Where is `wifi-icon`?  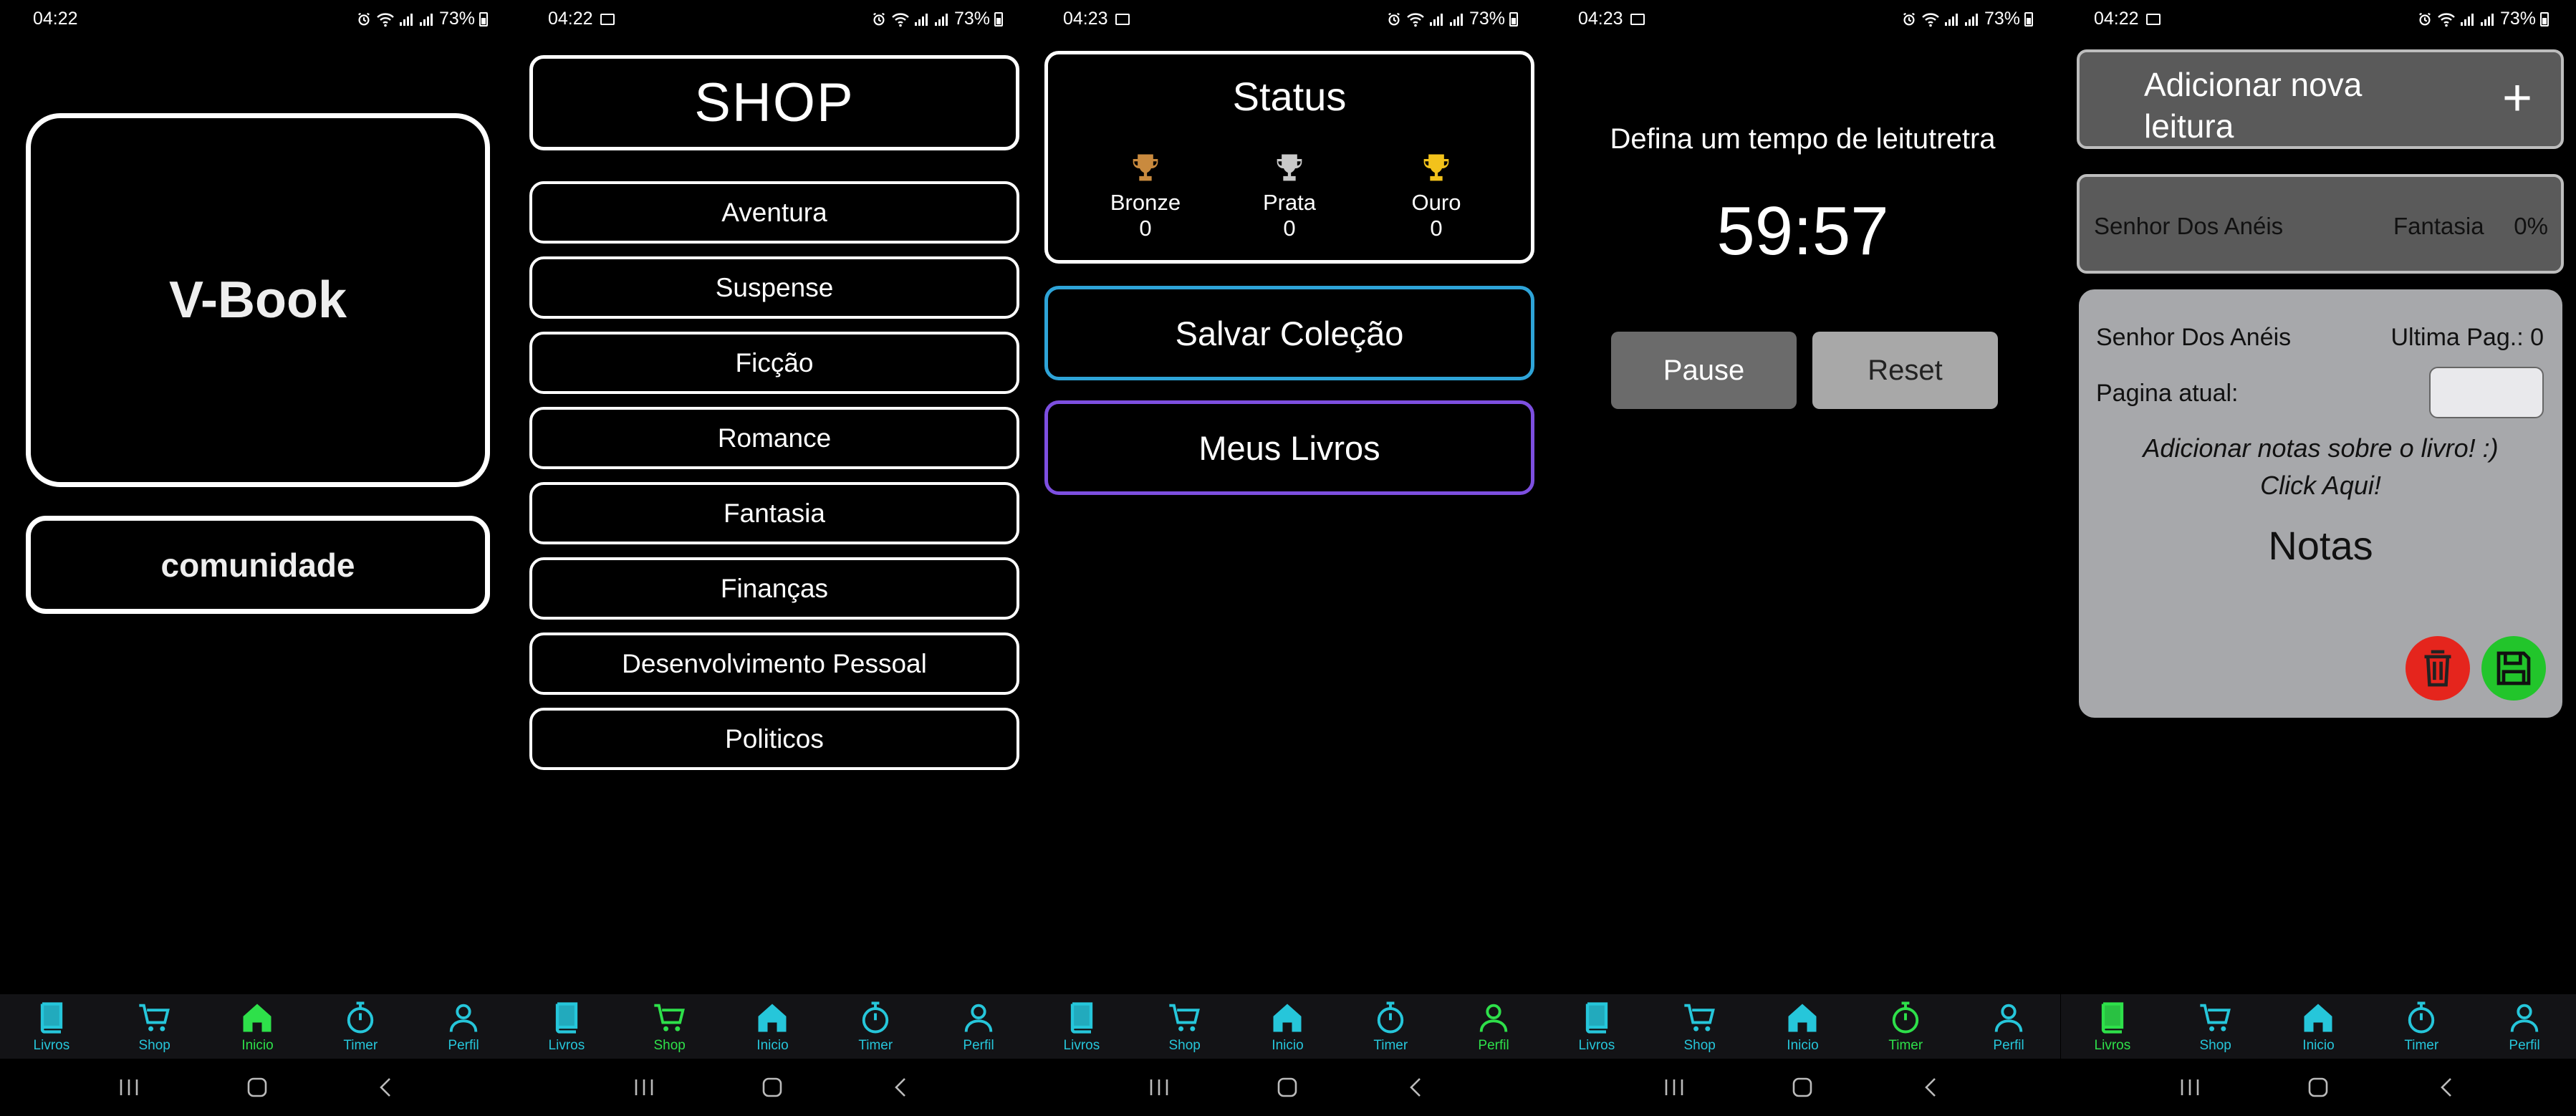 wifi-icon is located at coordinates (1930, 19).